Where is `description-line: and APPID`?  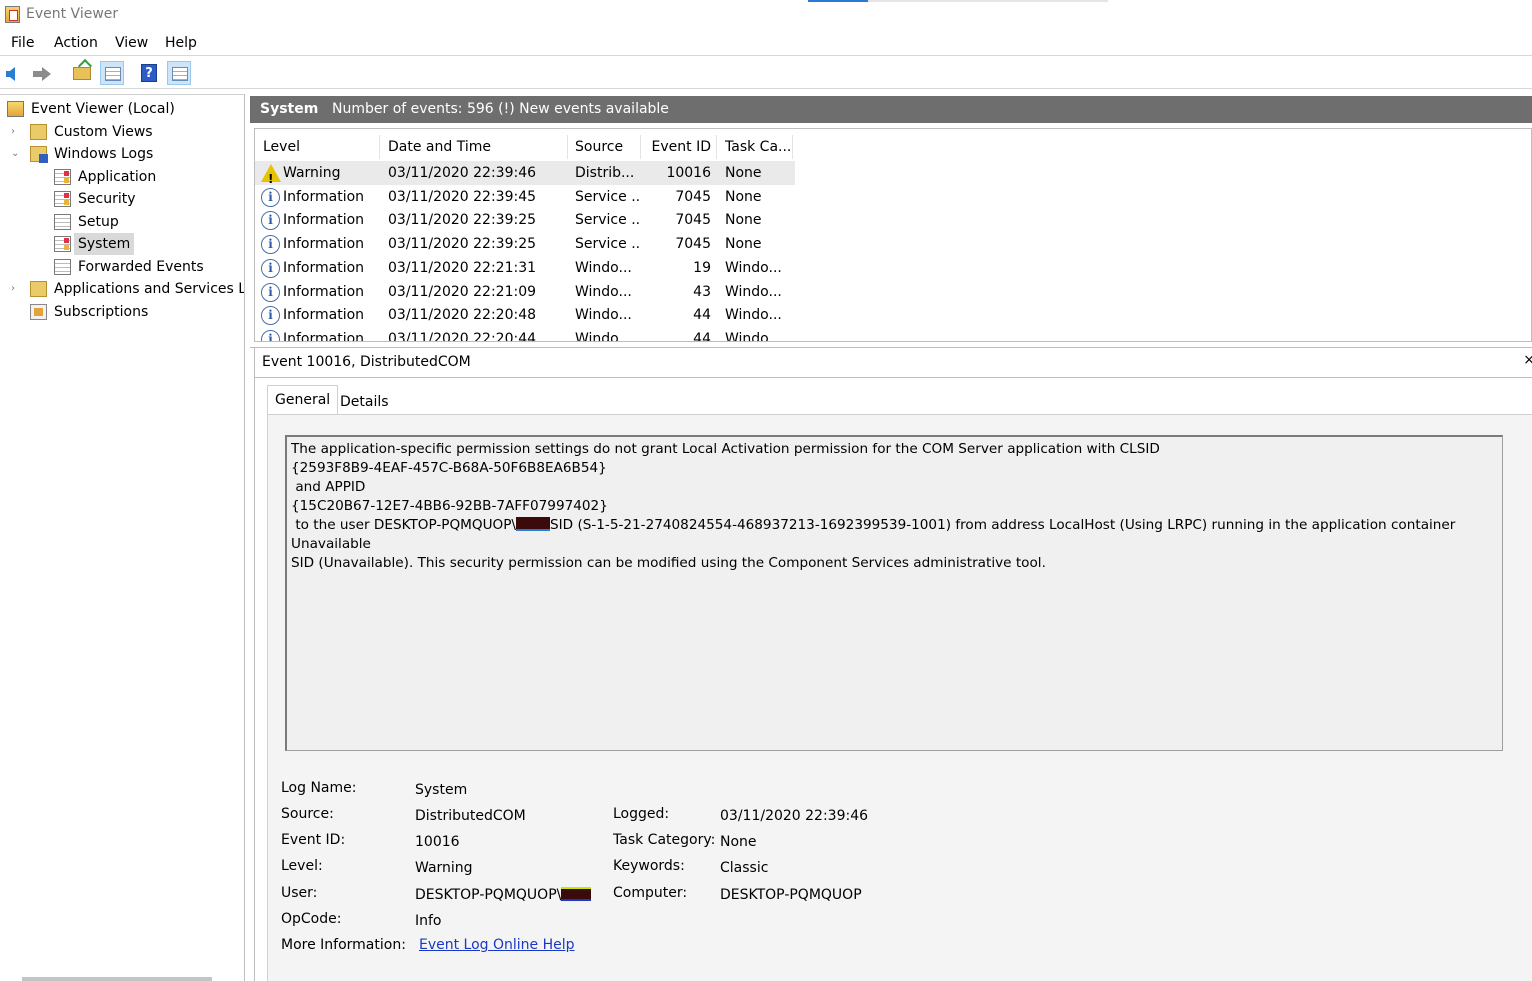 description-line: and APPID is located at coordinates (328, 487).